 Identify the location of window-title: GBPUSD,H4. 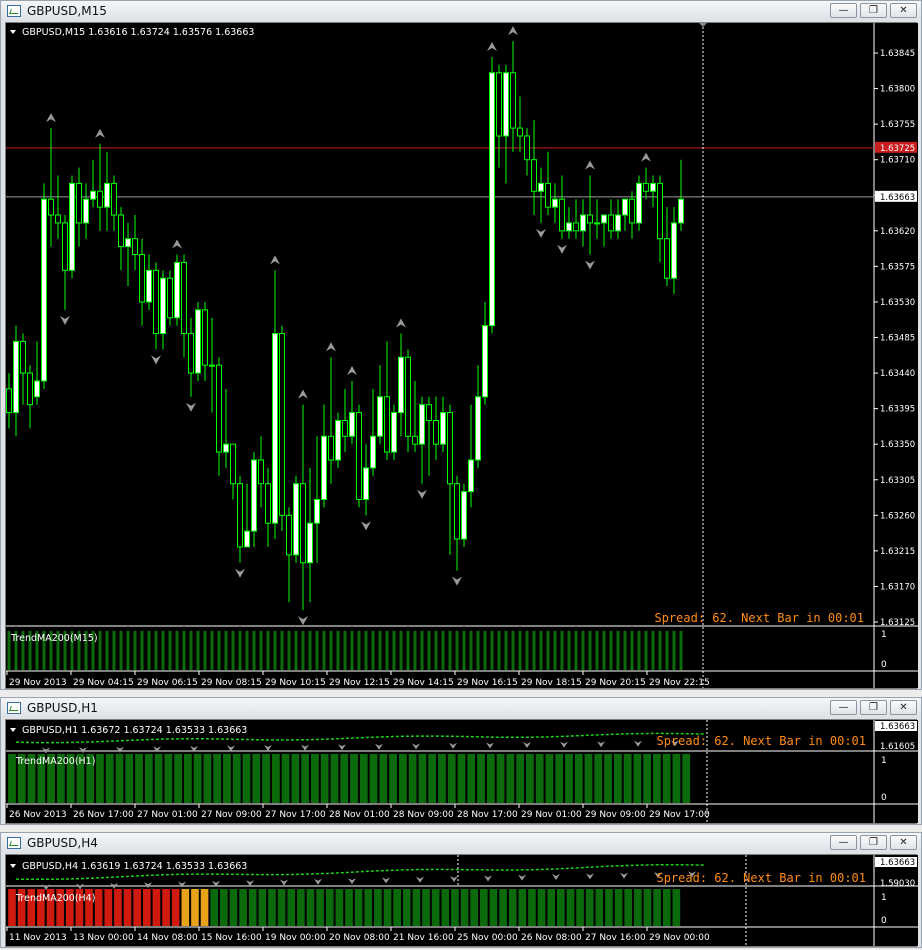
(62, 843).